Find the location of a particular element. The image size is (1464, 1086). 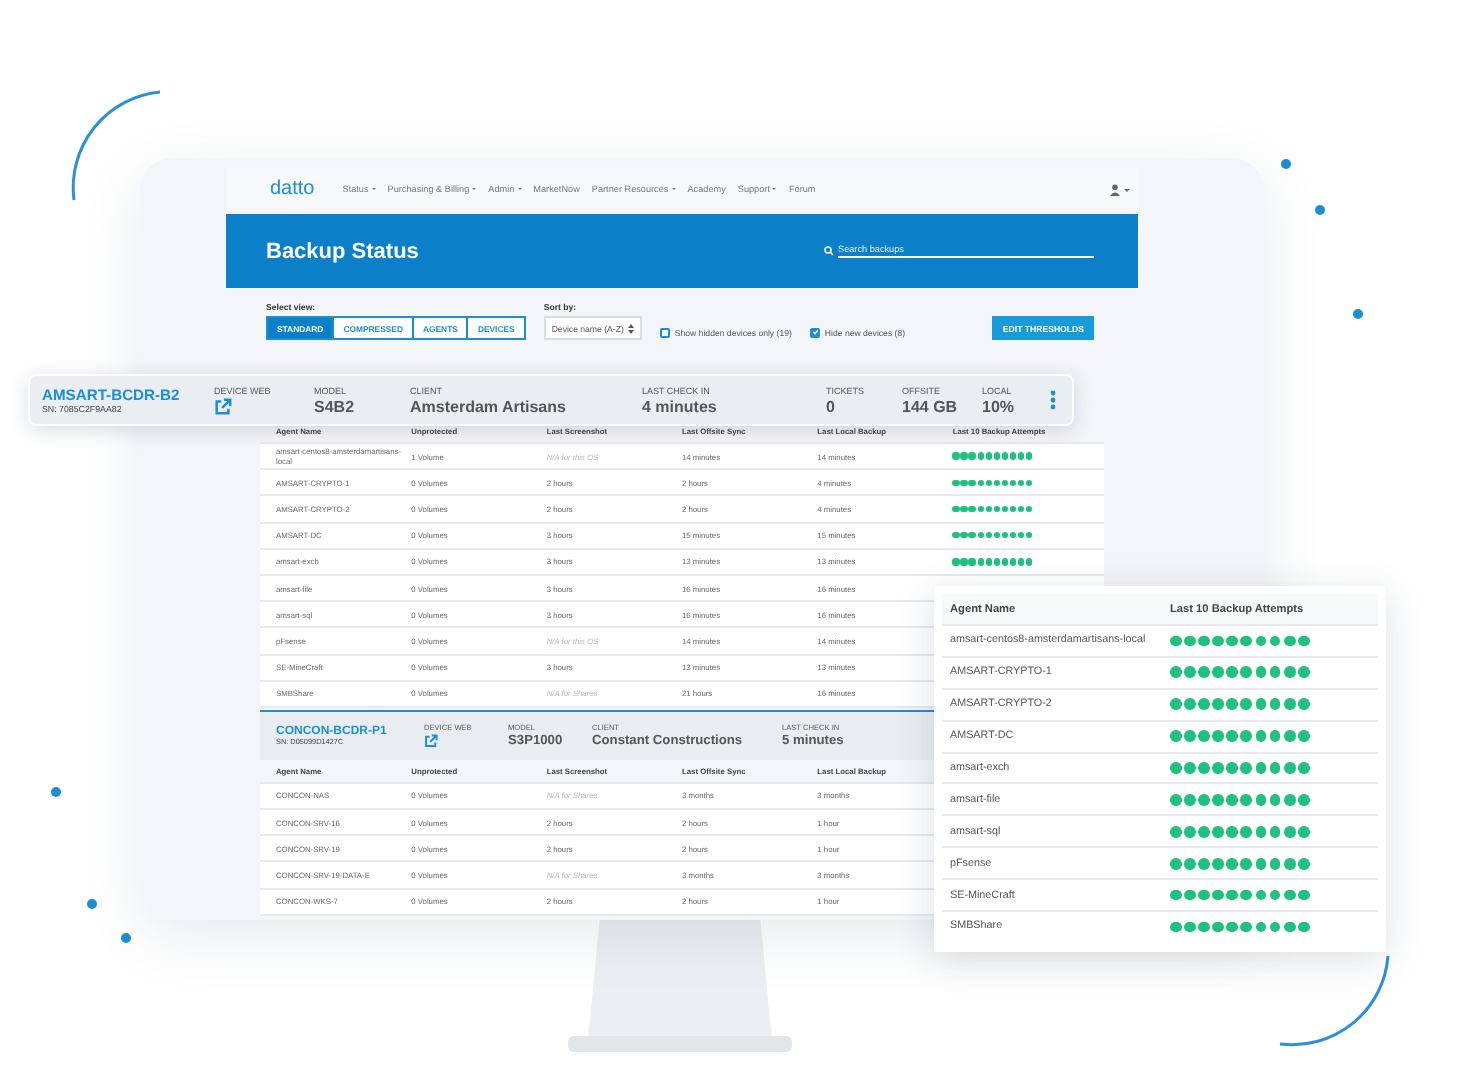

field-value: 4 minutes is located at coordinates (679, 406).